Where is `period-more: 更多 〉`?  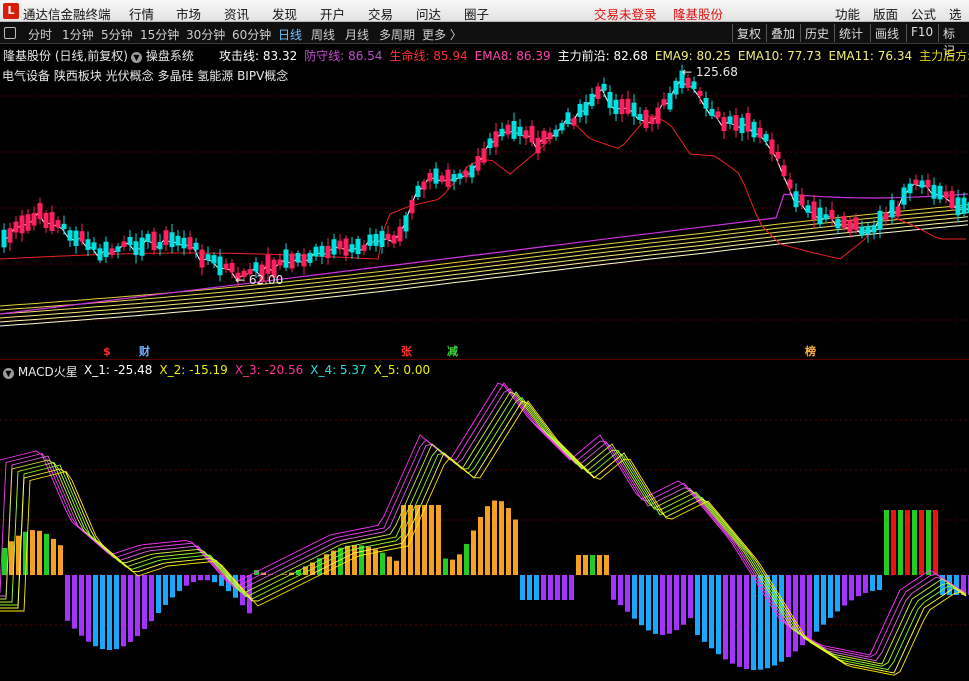 period-more: 更多 〉 is located at coordinates (442, 34).